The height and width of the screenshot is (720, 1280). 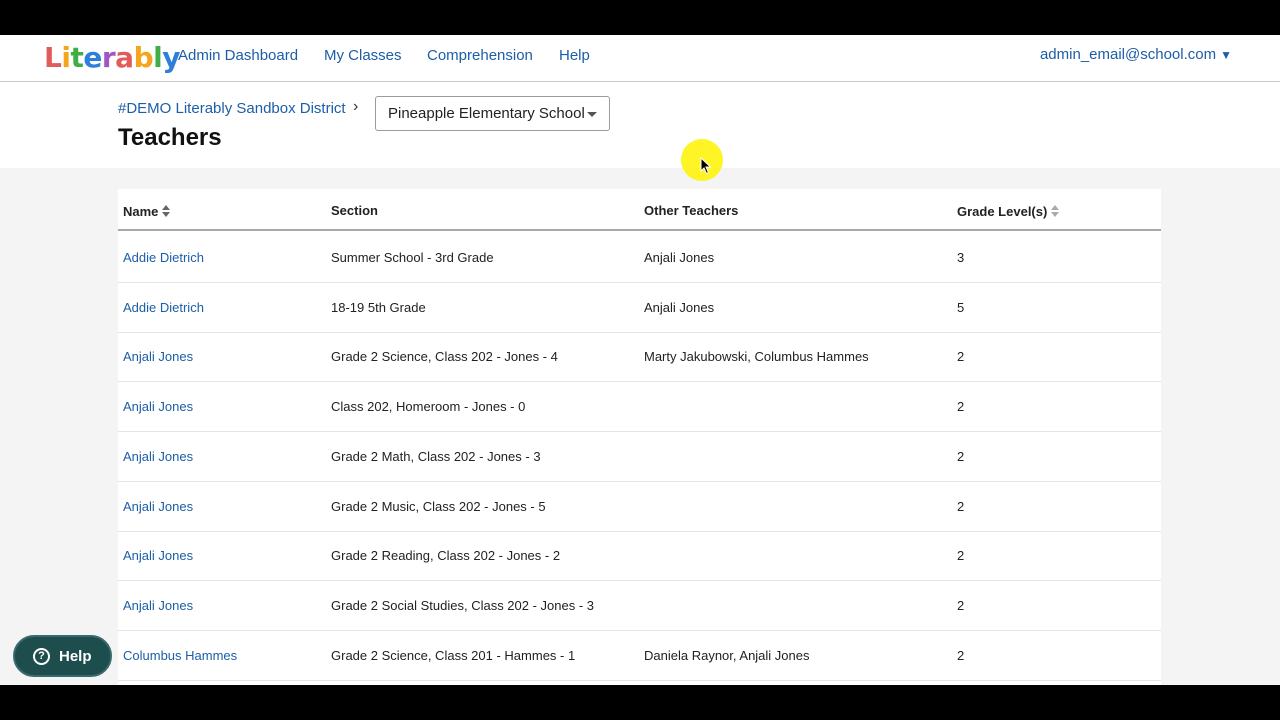 I want to click on section-cell: Summer School - 3rd Grade, so click(x=412, y=257).